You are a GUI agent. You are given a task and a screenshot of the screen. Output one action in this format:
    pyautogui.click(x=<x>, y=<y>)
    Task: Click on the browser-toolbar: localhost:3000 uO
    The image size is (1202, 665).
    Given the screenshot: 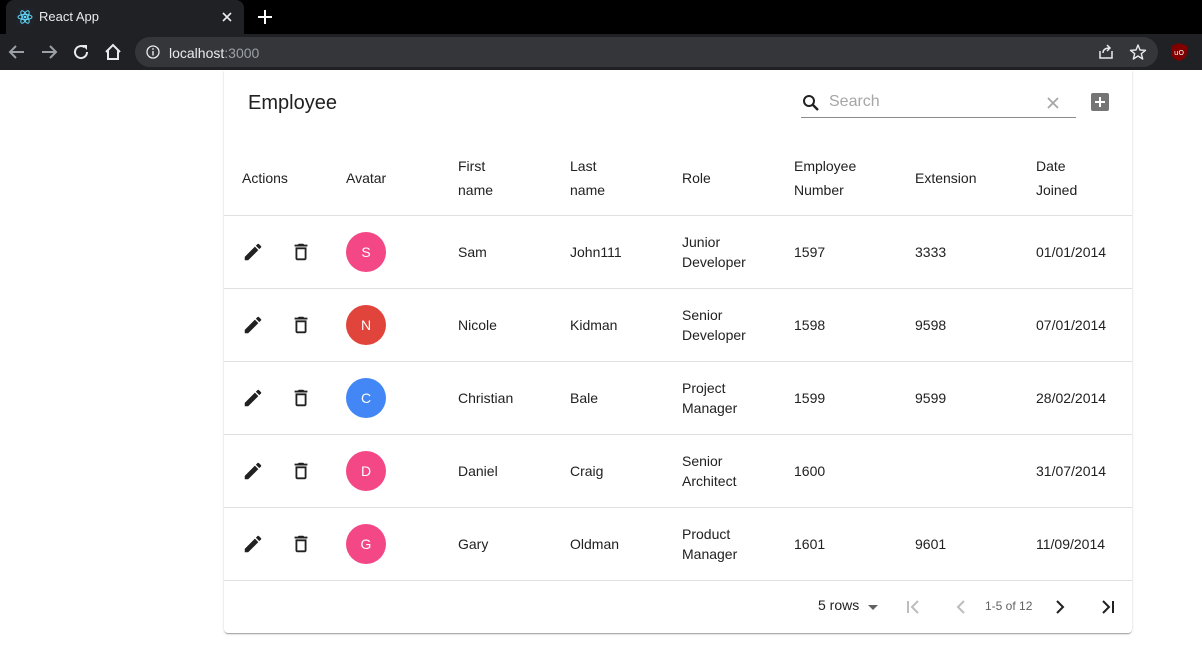 What is the action you would take?
    pyautogui.click(x=601, y=52)
    